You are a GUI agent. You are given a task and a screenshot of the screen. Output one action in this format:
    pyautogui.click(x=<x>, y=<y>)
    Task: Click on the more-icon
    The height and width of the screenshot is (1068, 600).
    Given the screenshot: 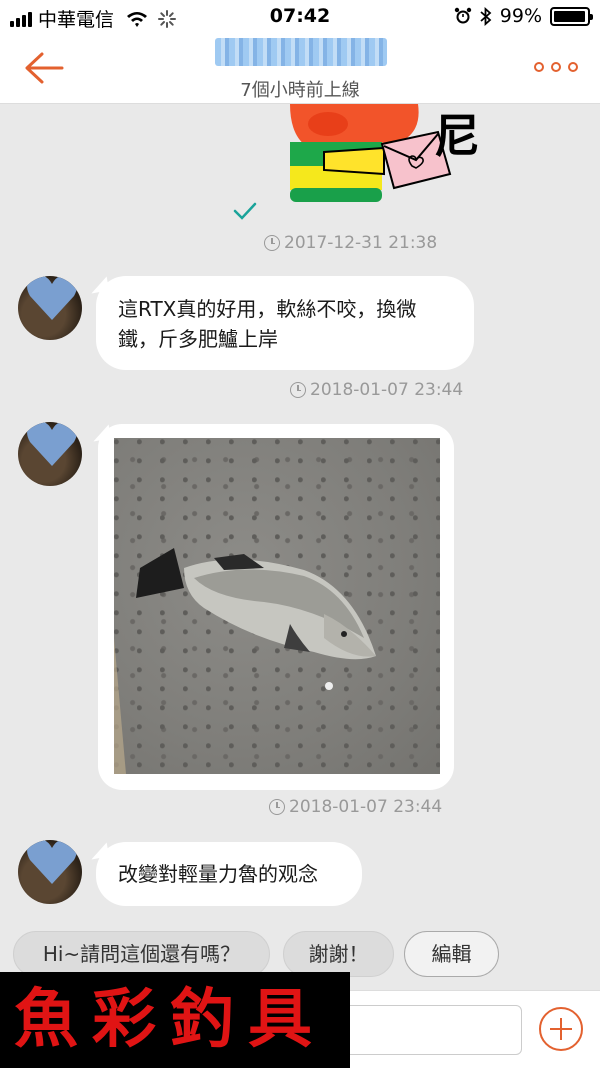 What is the action you would take?
    pyautogui.click(x=556, y=67)
    